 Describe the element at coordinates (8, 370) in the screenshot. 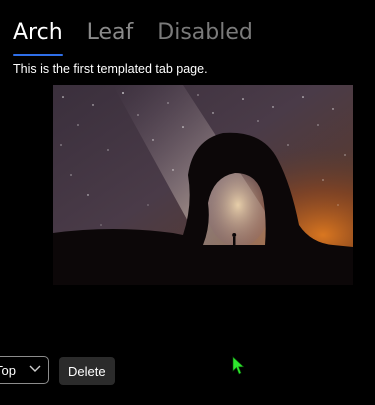

I see `position-select-value: Top` at that location.